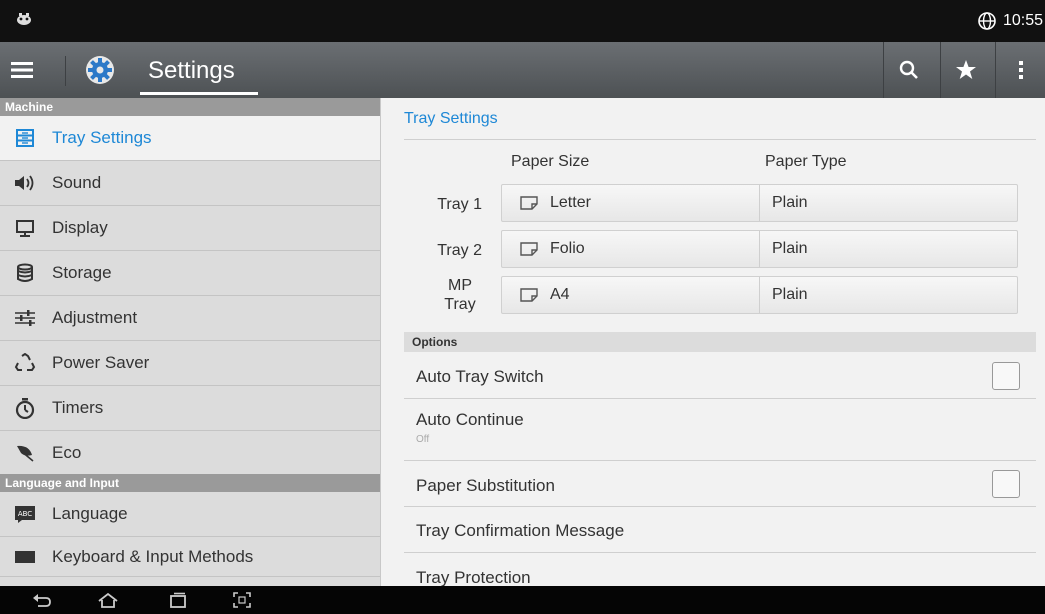 The width and height of the screenshot is (1045, 614). What do you see at coordinates (199, 93) in the screenshot?
I see `title-underline` at bounding box center [199, 93].